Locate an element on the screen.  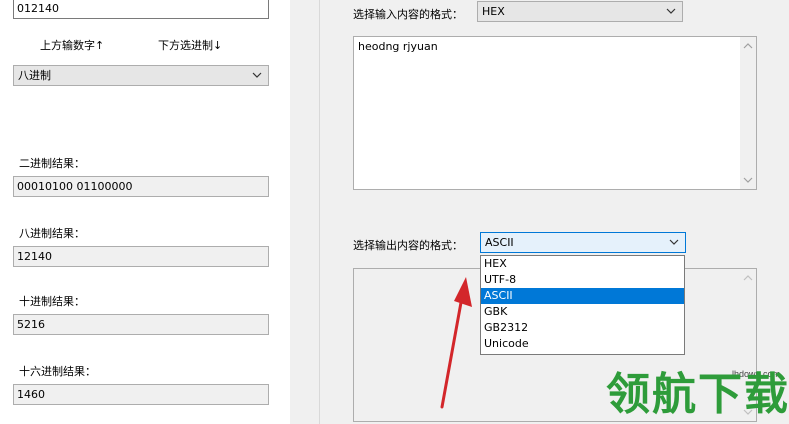
watermark-logo: lhdown.com 领航下载 is located at coordinates (694, 393).